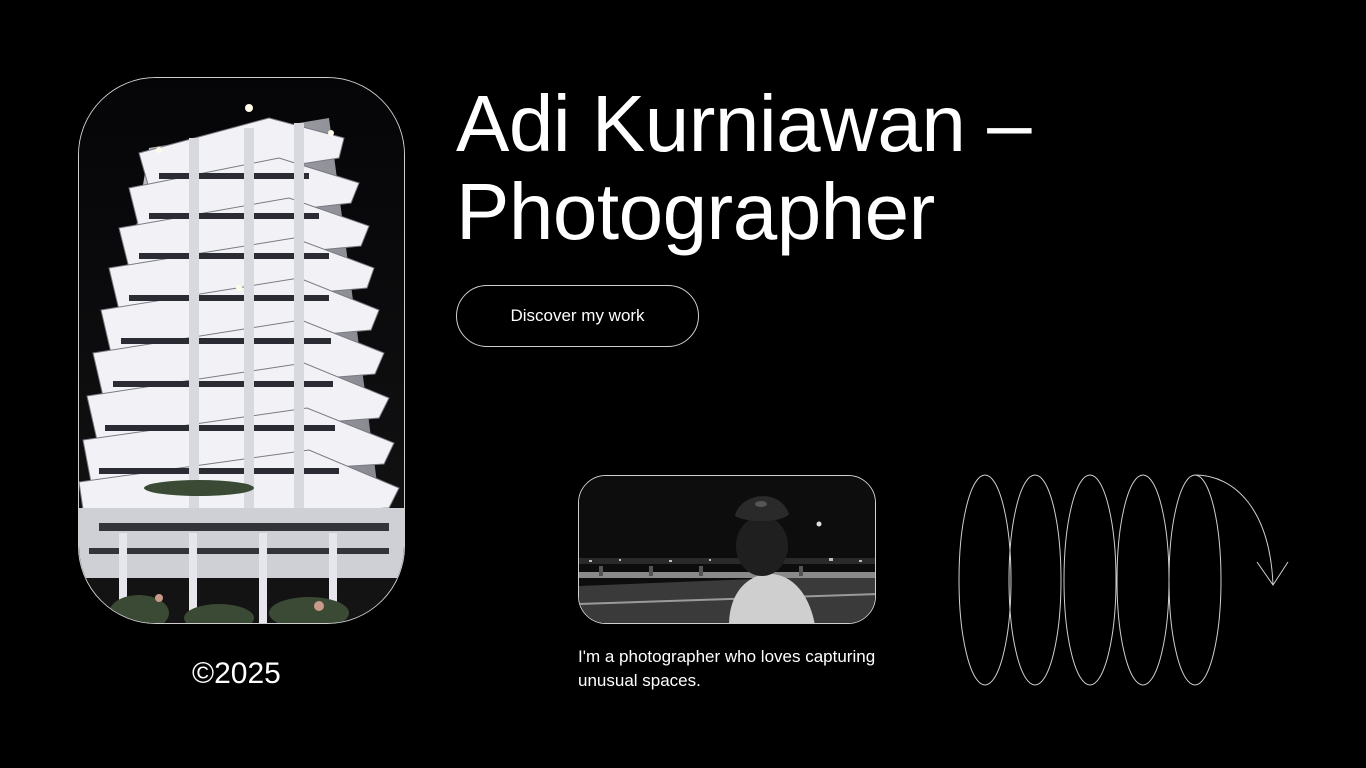 Image resolution: width=1366 pixels, height=768 pixels. I want to click on discover-work-button: Discover my work, so click(577, 316).